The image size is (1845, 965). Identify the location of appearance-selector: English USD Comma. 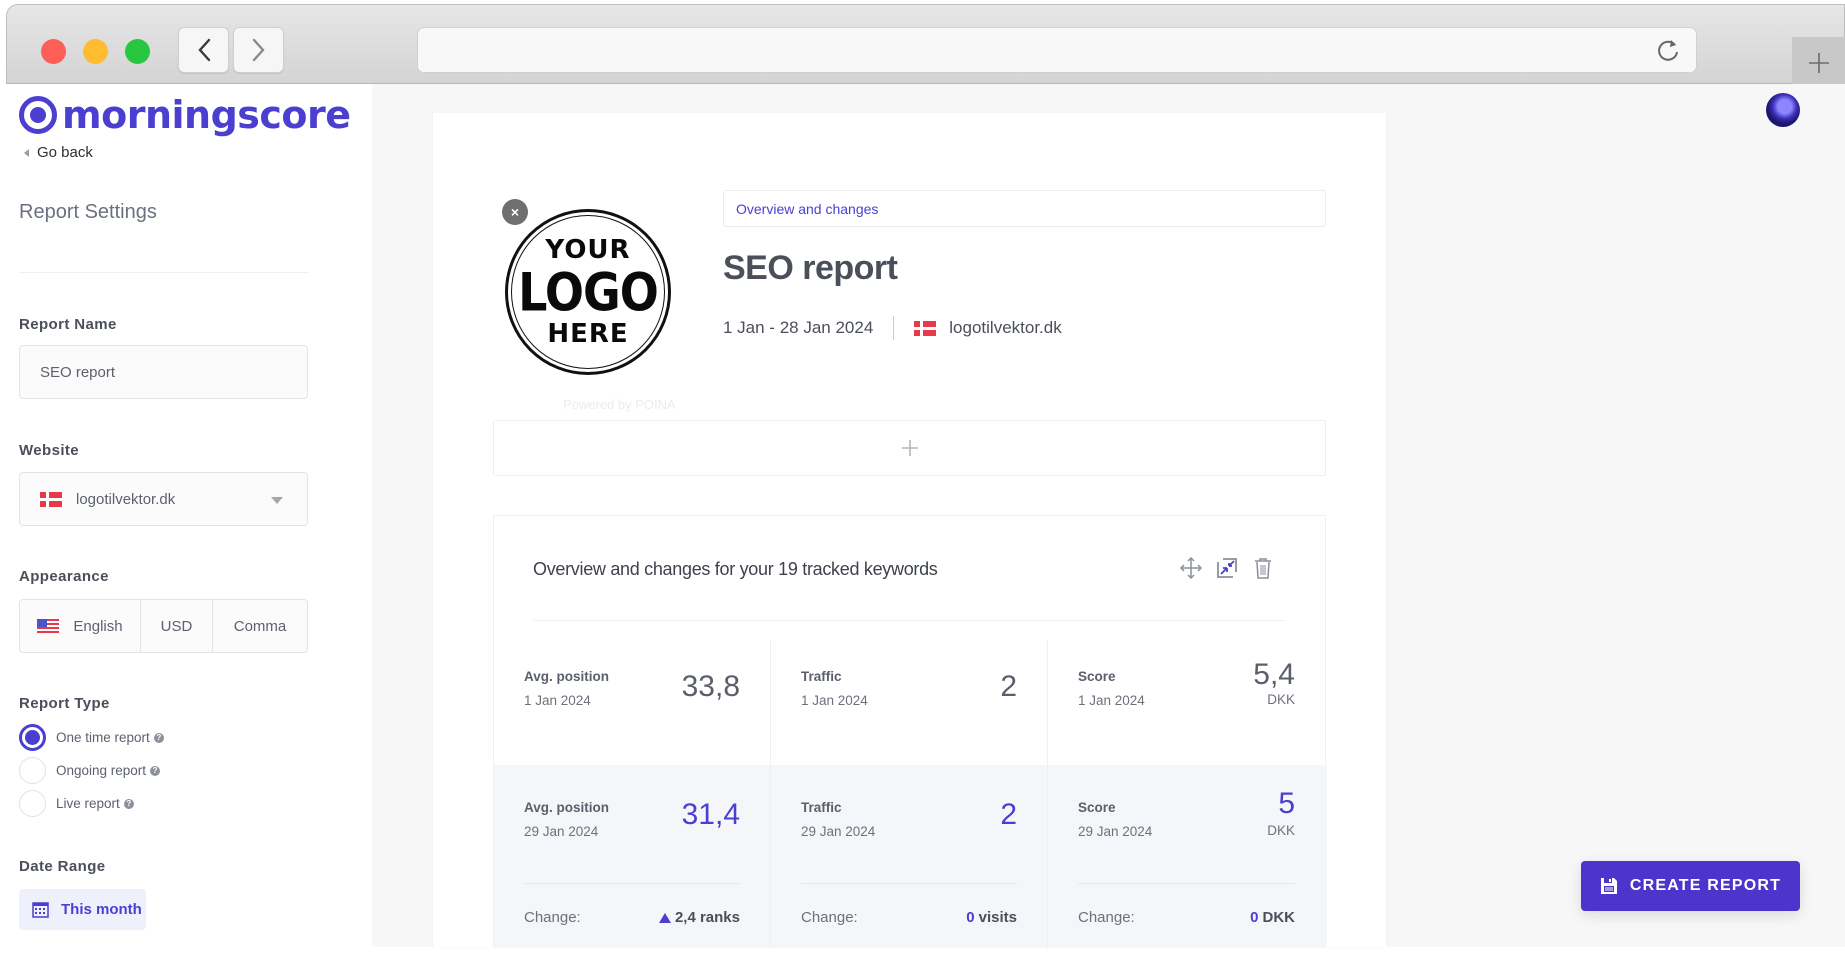
(163, 626).